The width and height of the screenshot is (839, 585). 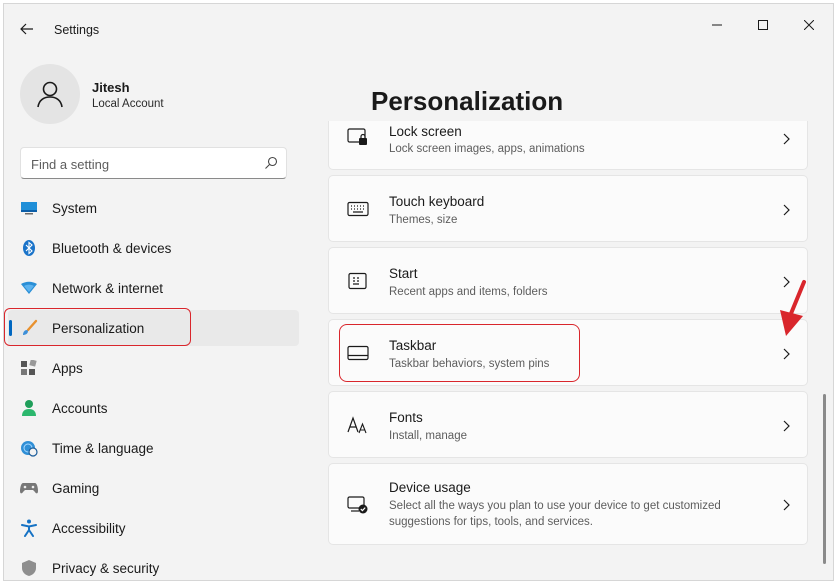 I want to click on title-bar: Settings, so click(x=418, y=26).